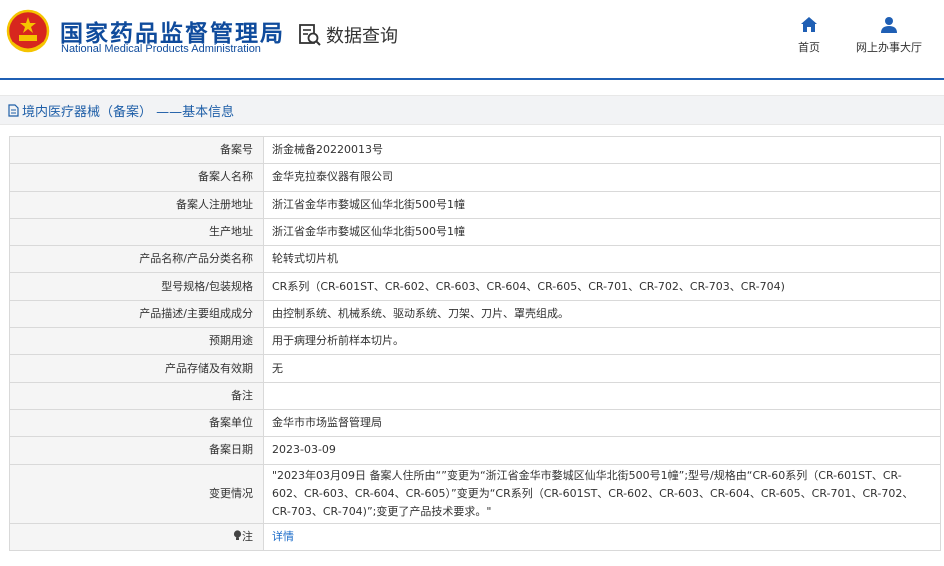 The height and width of the screenshot is (566, 944). I want to click on table-row: 产品存储及有效期 无, so click(475, 368).